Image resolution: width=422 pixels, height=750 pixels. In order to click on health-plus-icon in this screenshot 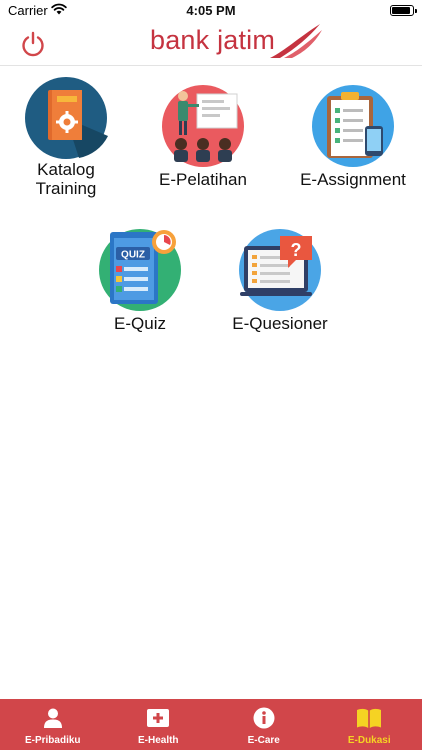, I will do `click(158, 718)`.